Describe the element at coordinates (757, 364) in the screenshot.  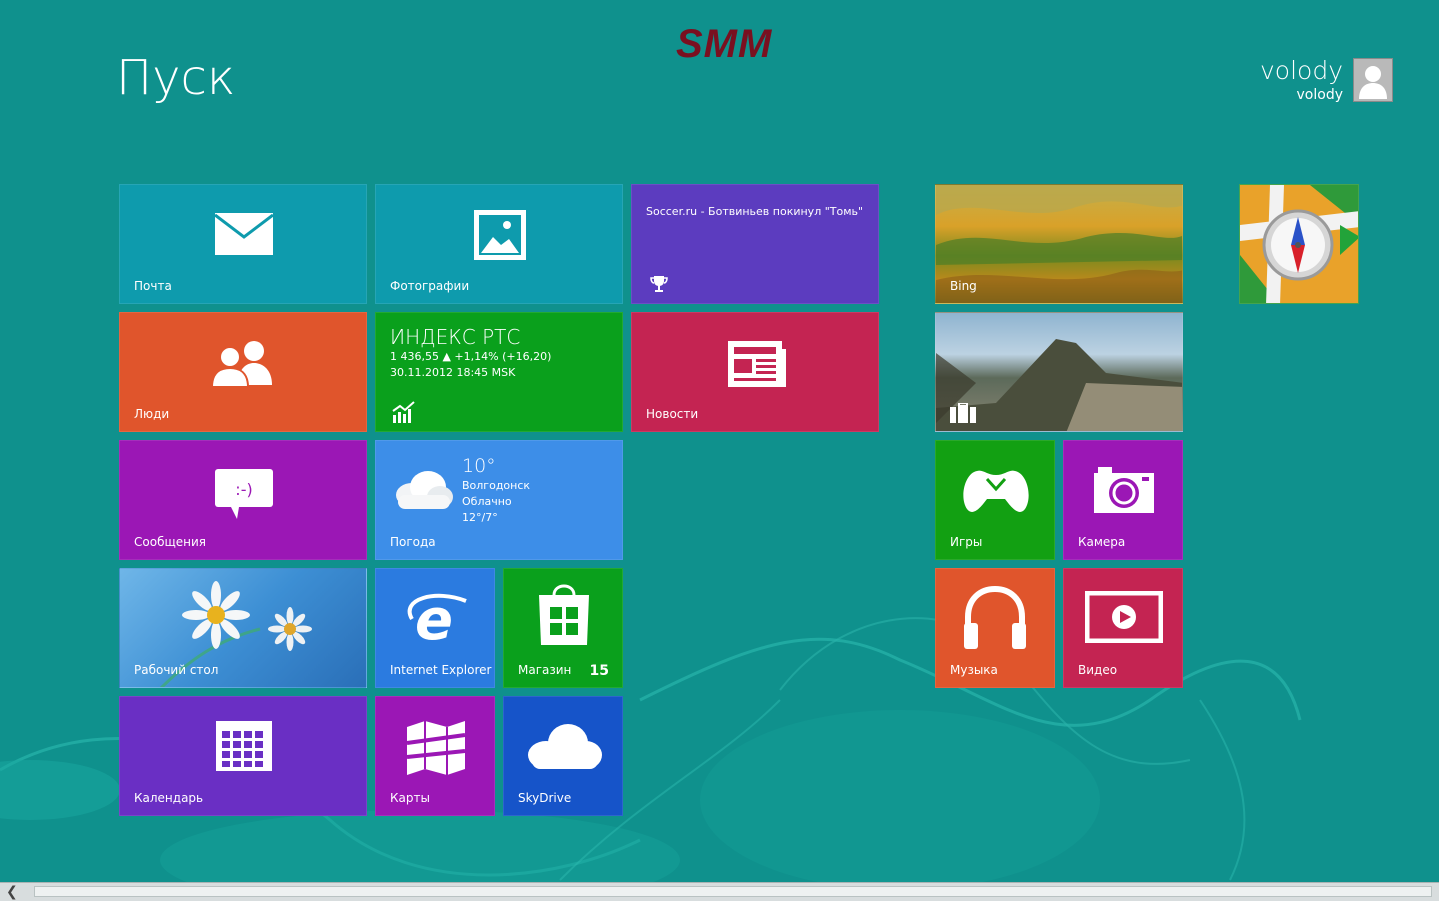
I see `newspaper-icon` at that location.